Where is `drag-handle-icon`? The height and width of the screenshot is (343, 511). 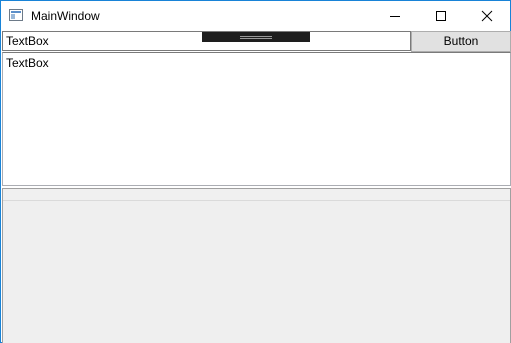 drag-handle-icon is located at coordinates (256, 36).